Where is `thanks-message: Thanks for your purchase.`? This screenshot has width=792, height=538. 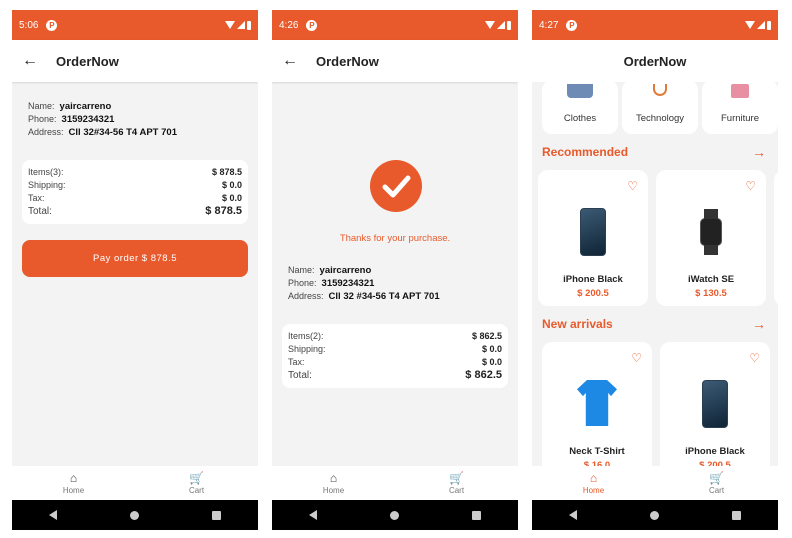 thanks-message: Thanks for your purchase. is located at coordinates (395, 238).